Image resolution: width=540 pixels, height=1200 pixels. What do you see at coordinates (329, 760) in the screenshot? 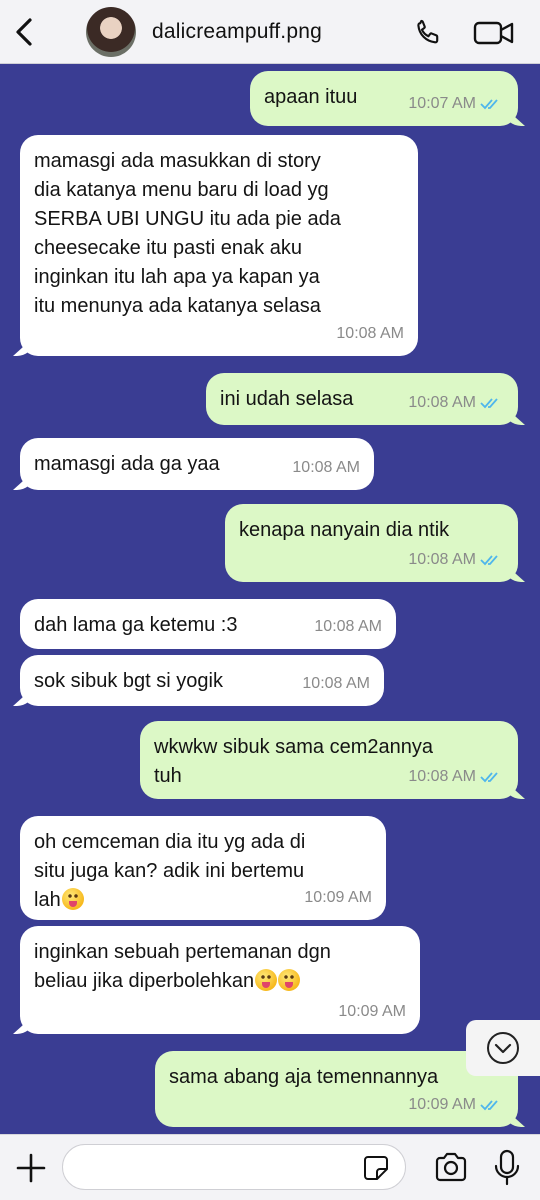
I see `message-bubble-outgoing: wkwkw sibuk sama cem2annya tuh 10:08 AM` at bounding box center [329, 760].